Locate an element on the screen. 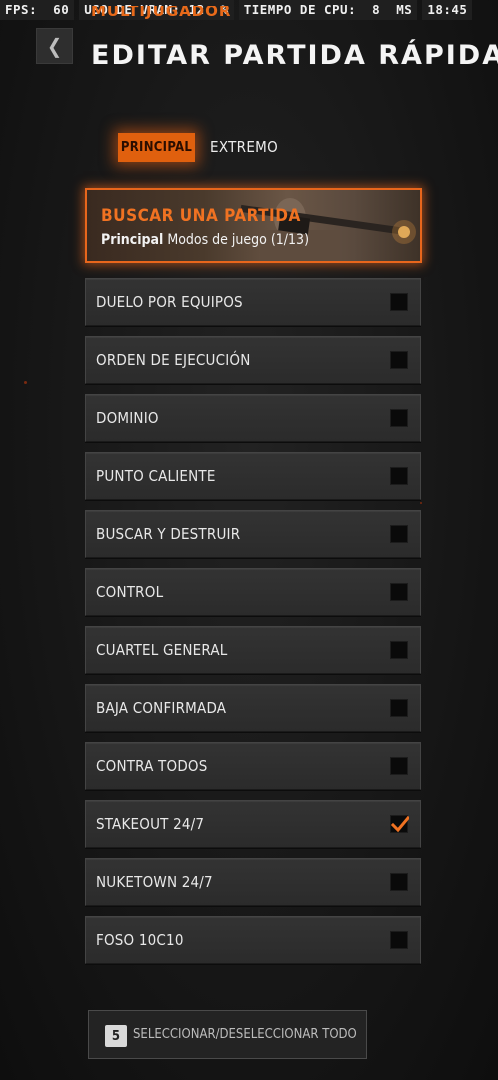  checkmark-icon is located at coordinates (400, 824).